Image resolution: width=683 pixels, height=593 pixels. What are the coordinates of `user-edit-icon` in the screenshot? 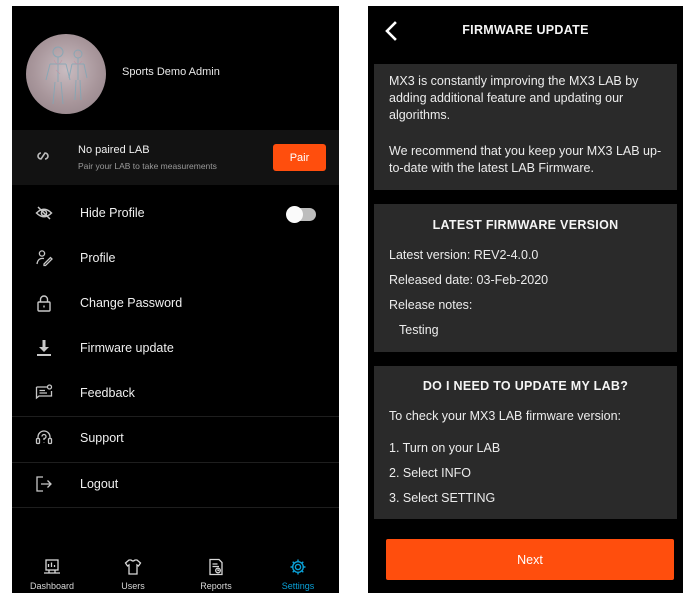 It's located at (44, 258).